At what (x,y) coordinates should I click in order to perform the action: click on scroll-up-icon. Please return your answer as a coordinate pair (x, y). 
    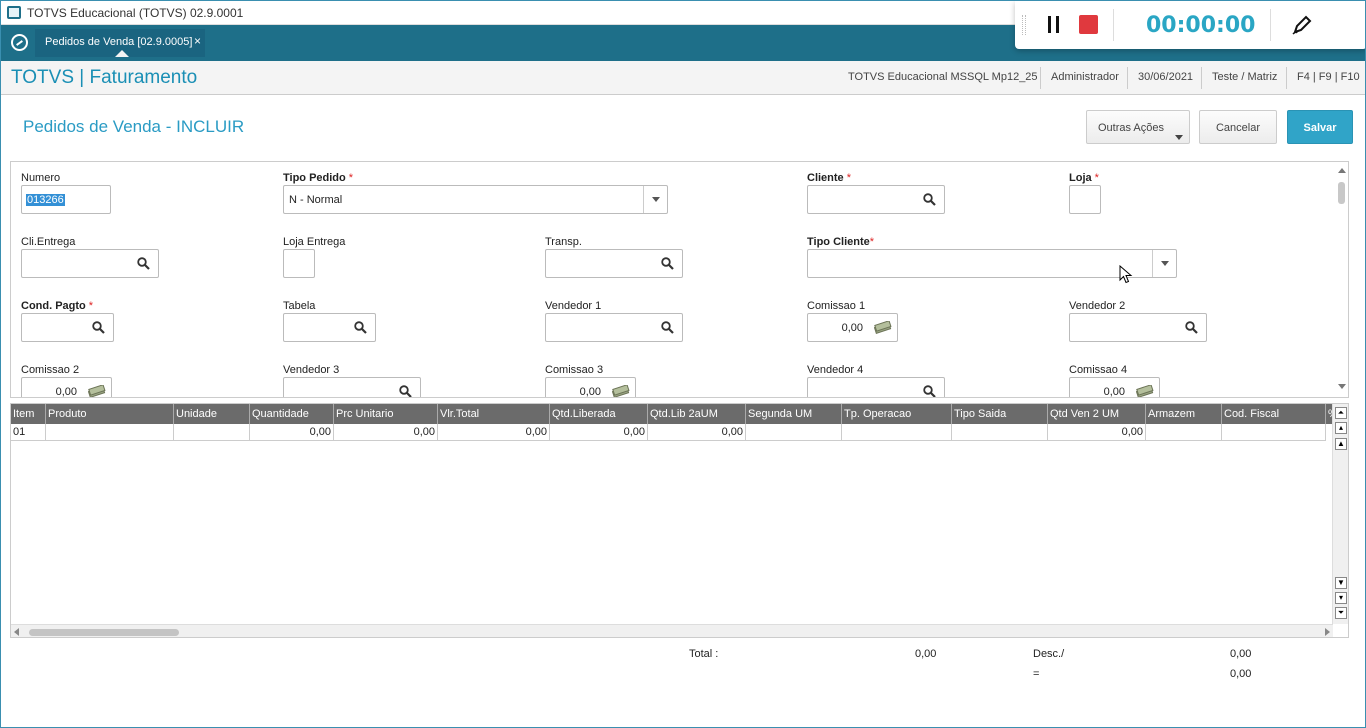
    Looking at the image, I should click on (1342, 170).